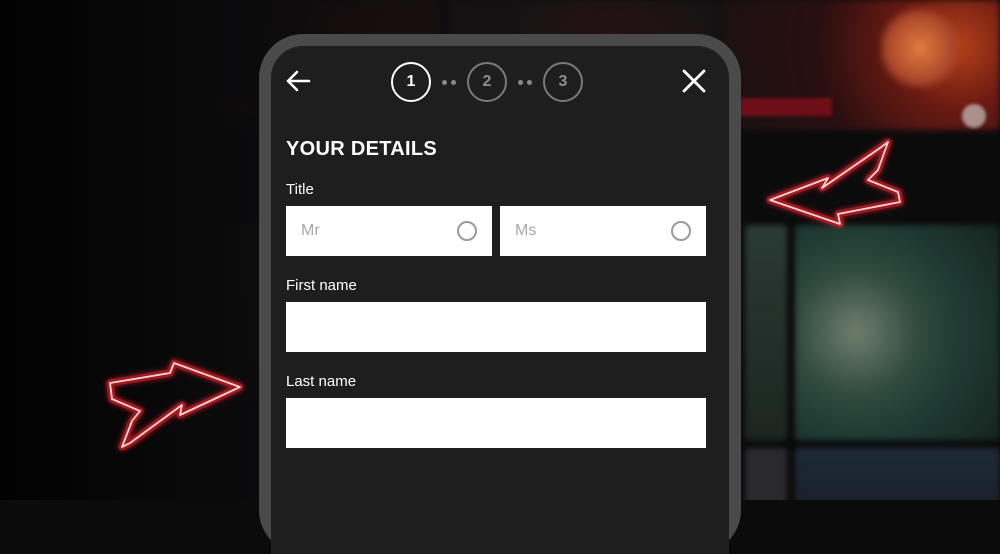  Describe the element at coordinates (786, 107) in the screenshot. I see `bg-red-button` at that location.